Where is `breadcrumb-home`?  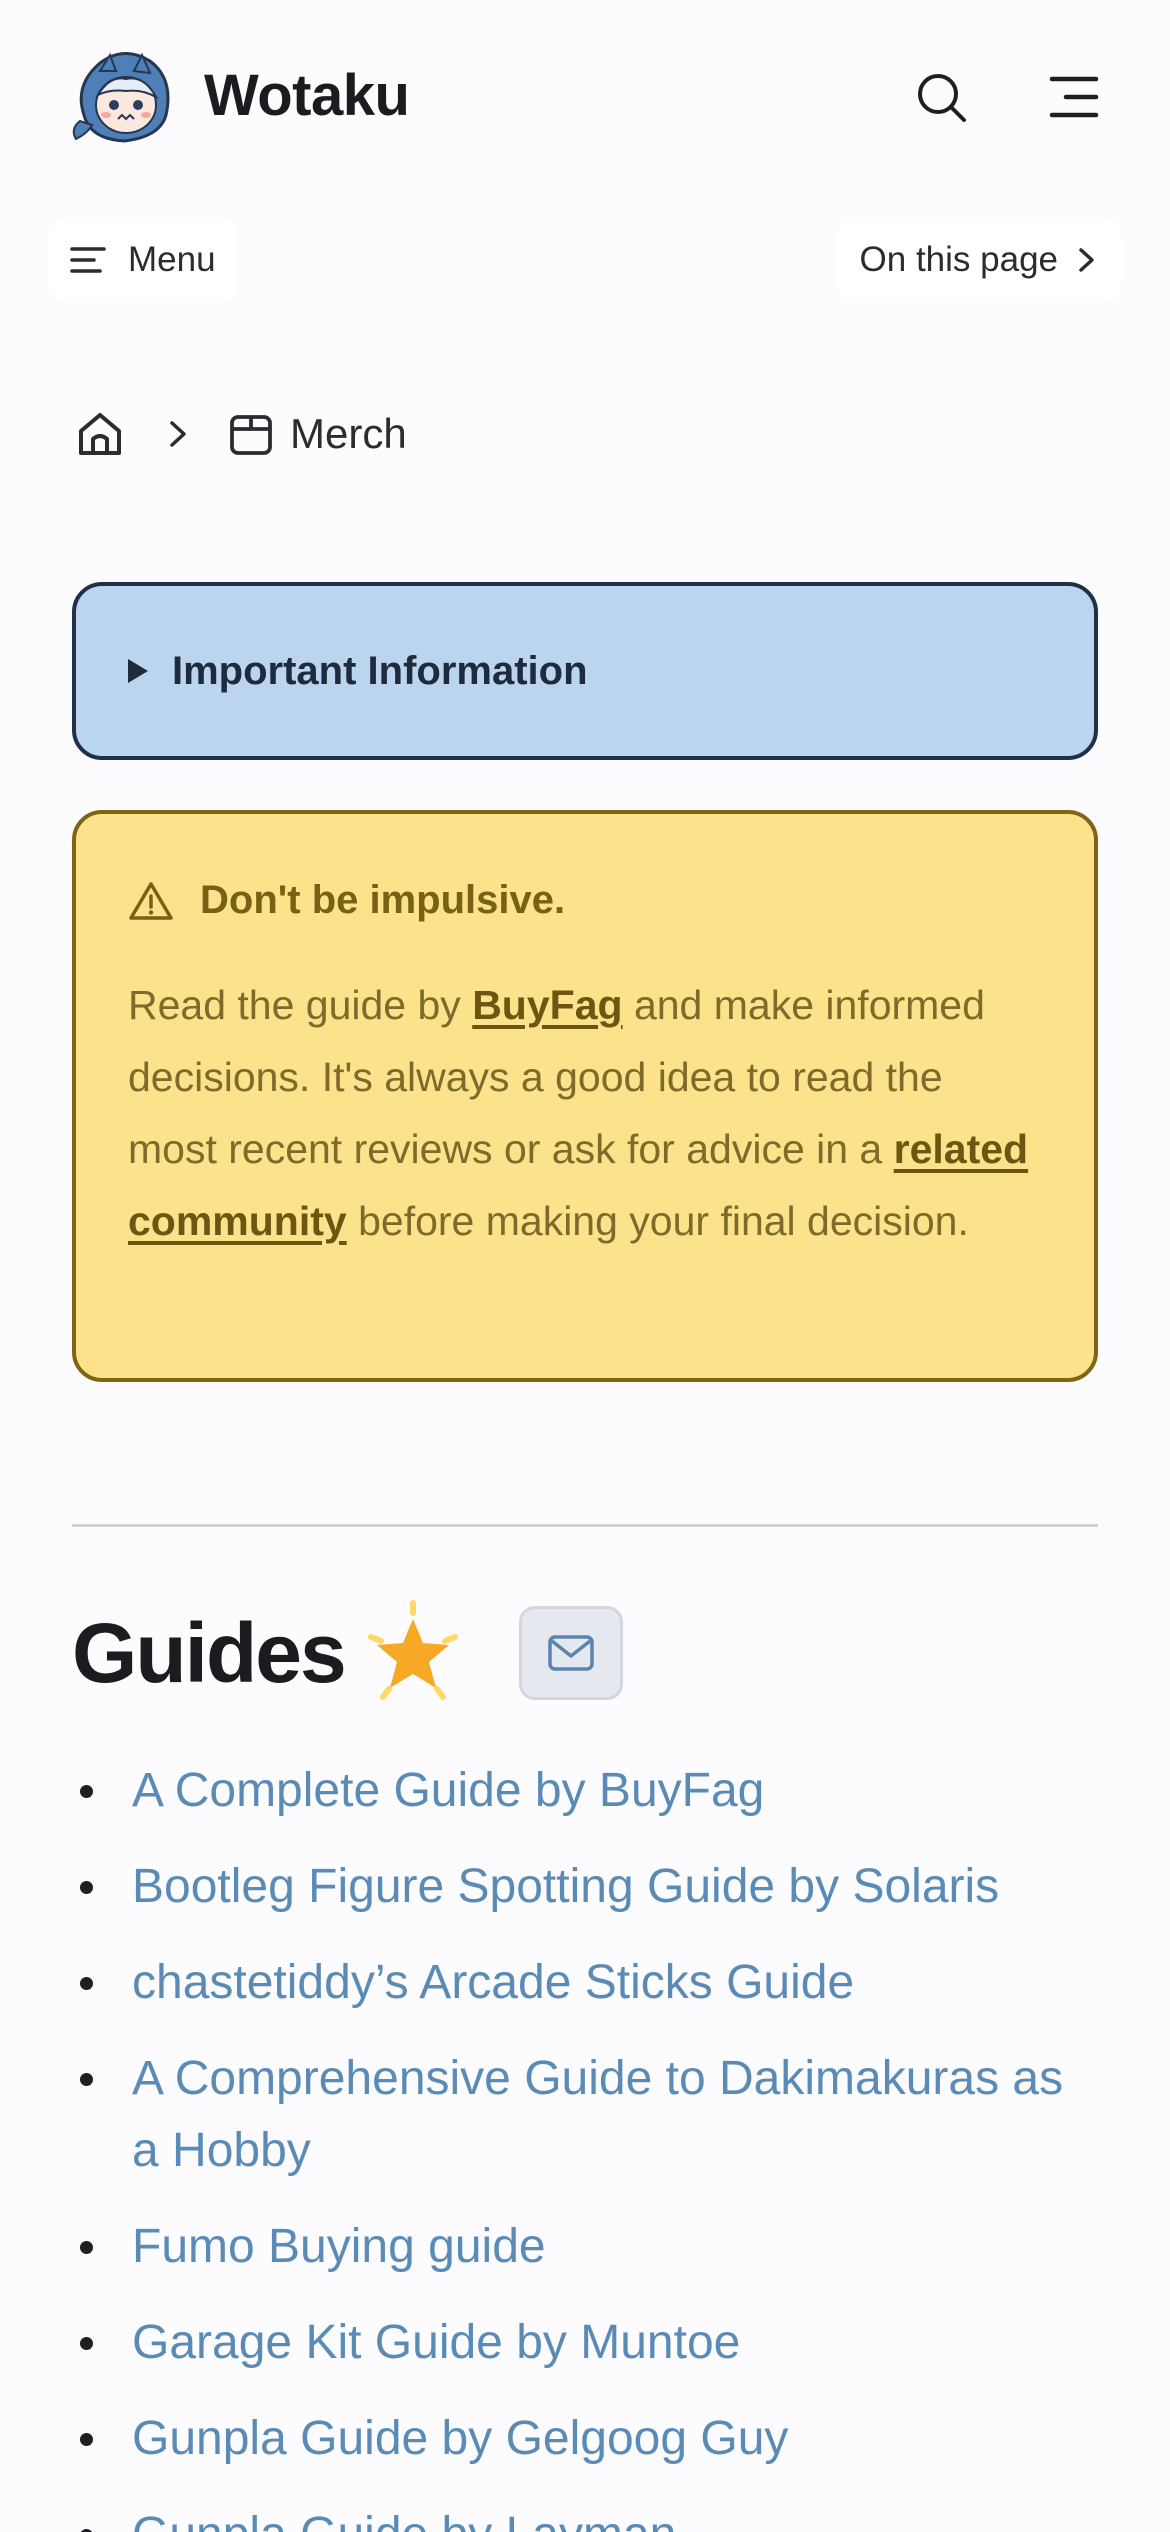
breadcrumb-home is located at coordinates (100, 434).